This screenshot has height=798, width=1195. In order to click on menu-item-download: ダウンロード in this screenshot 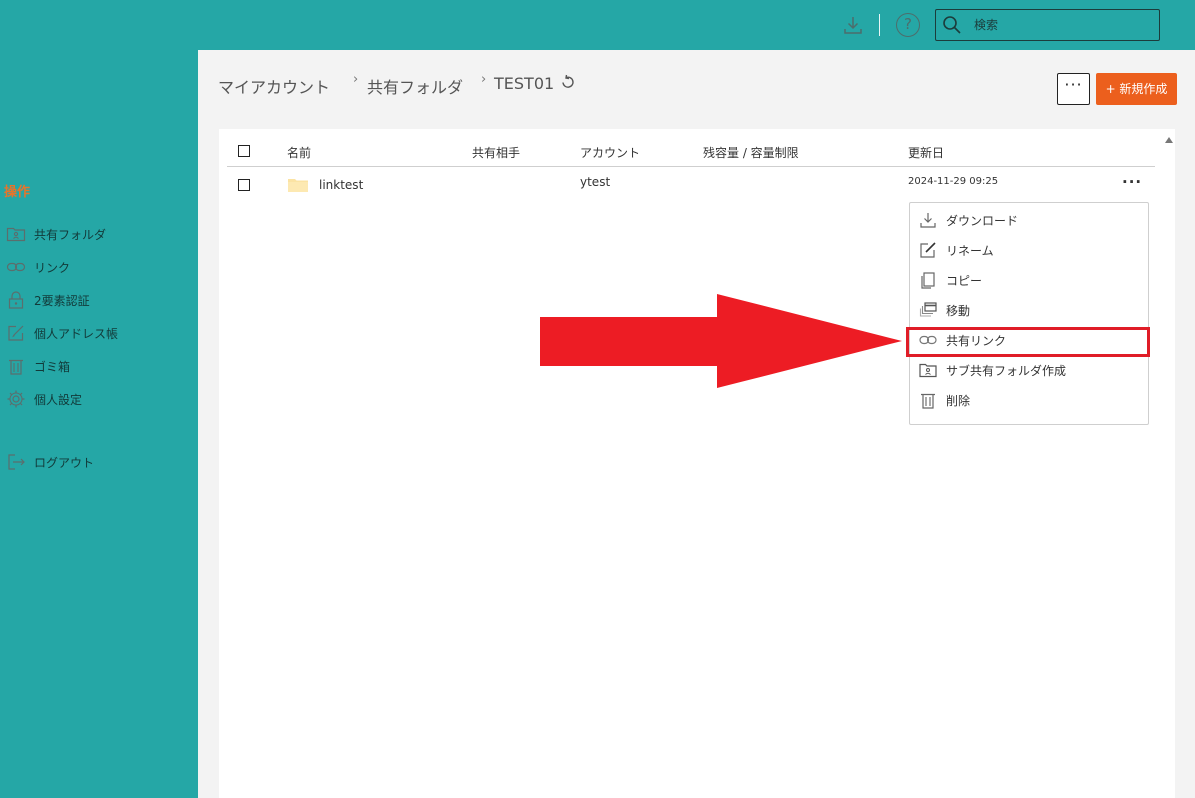, I will do `click(1030, 220)`.